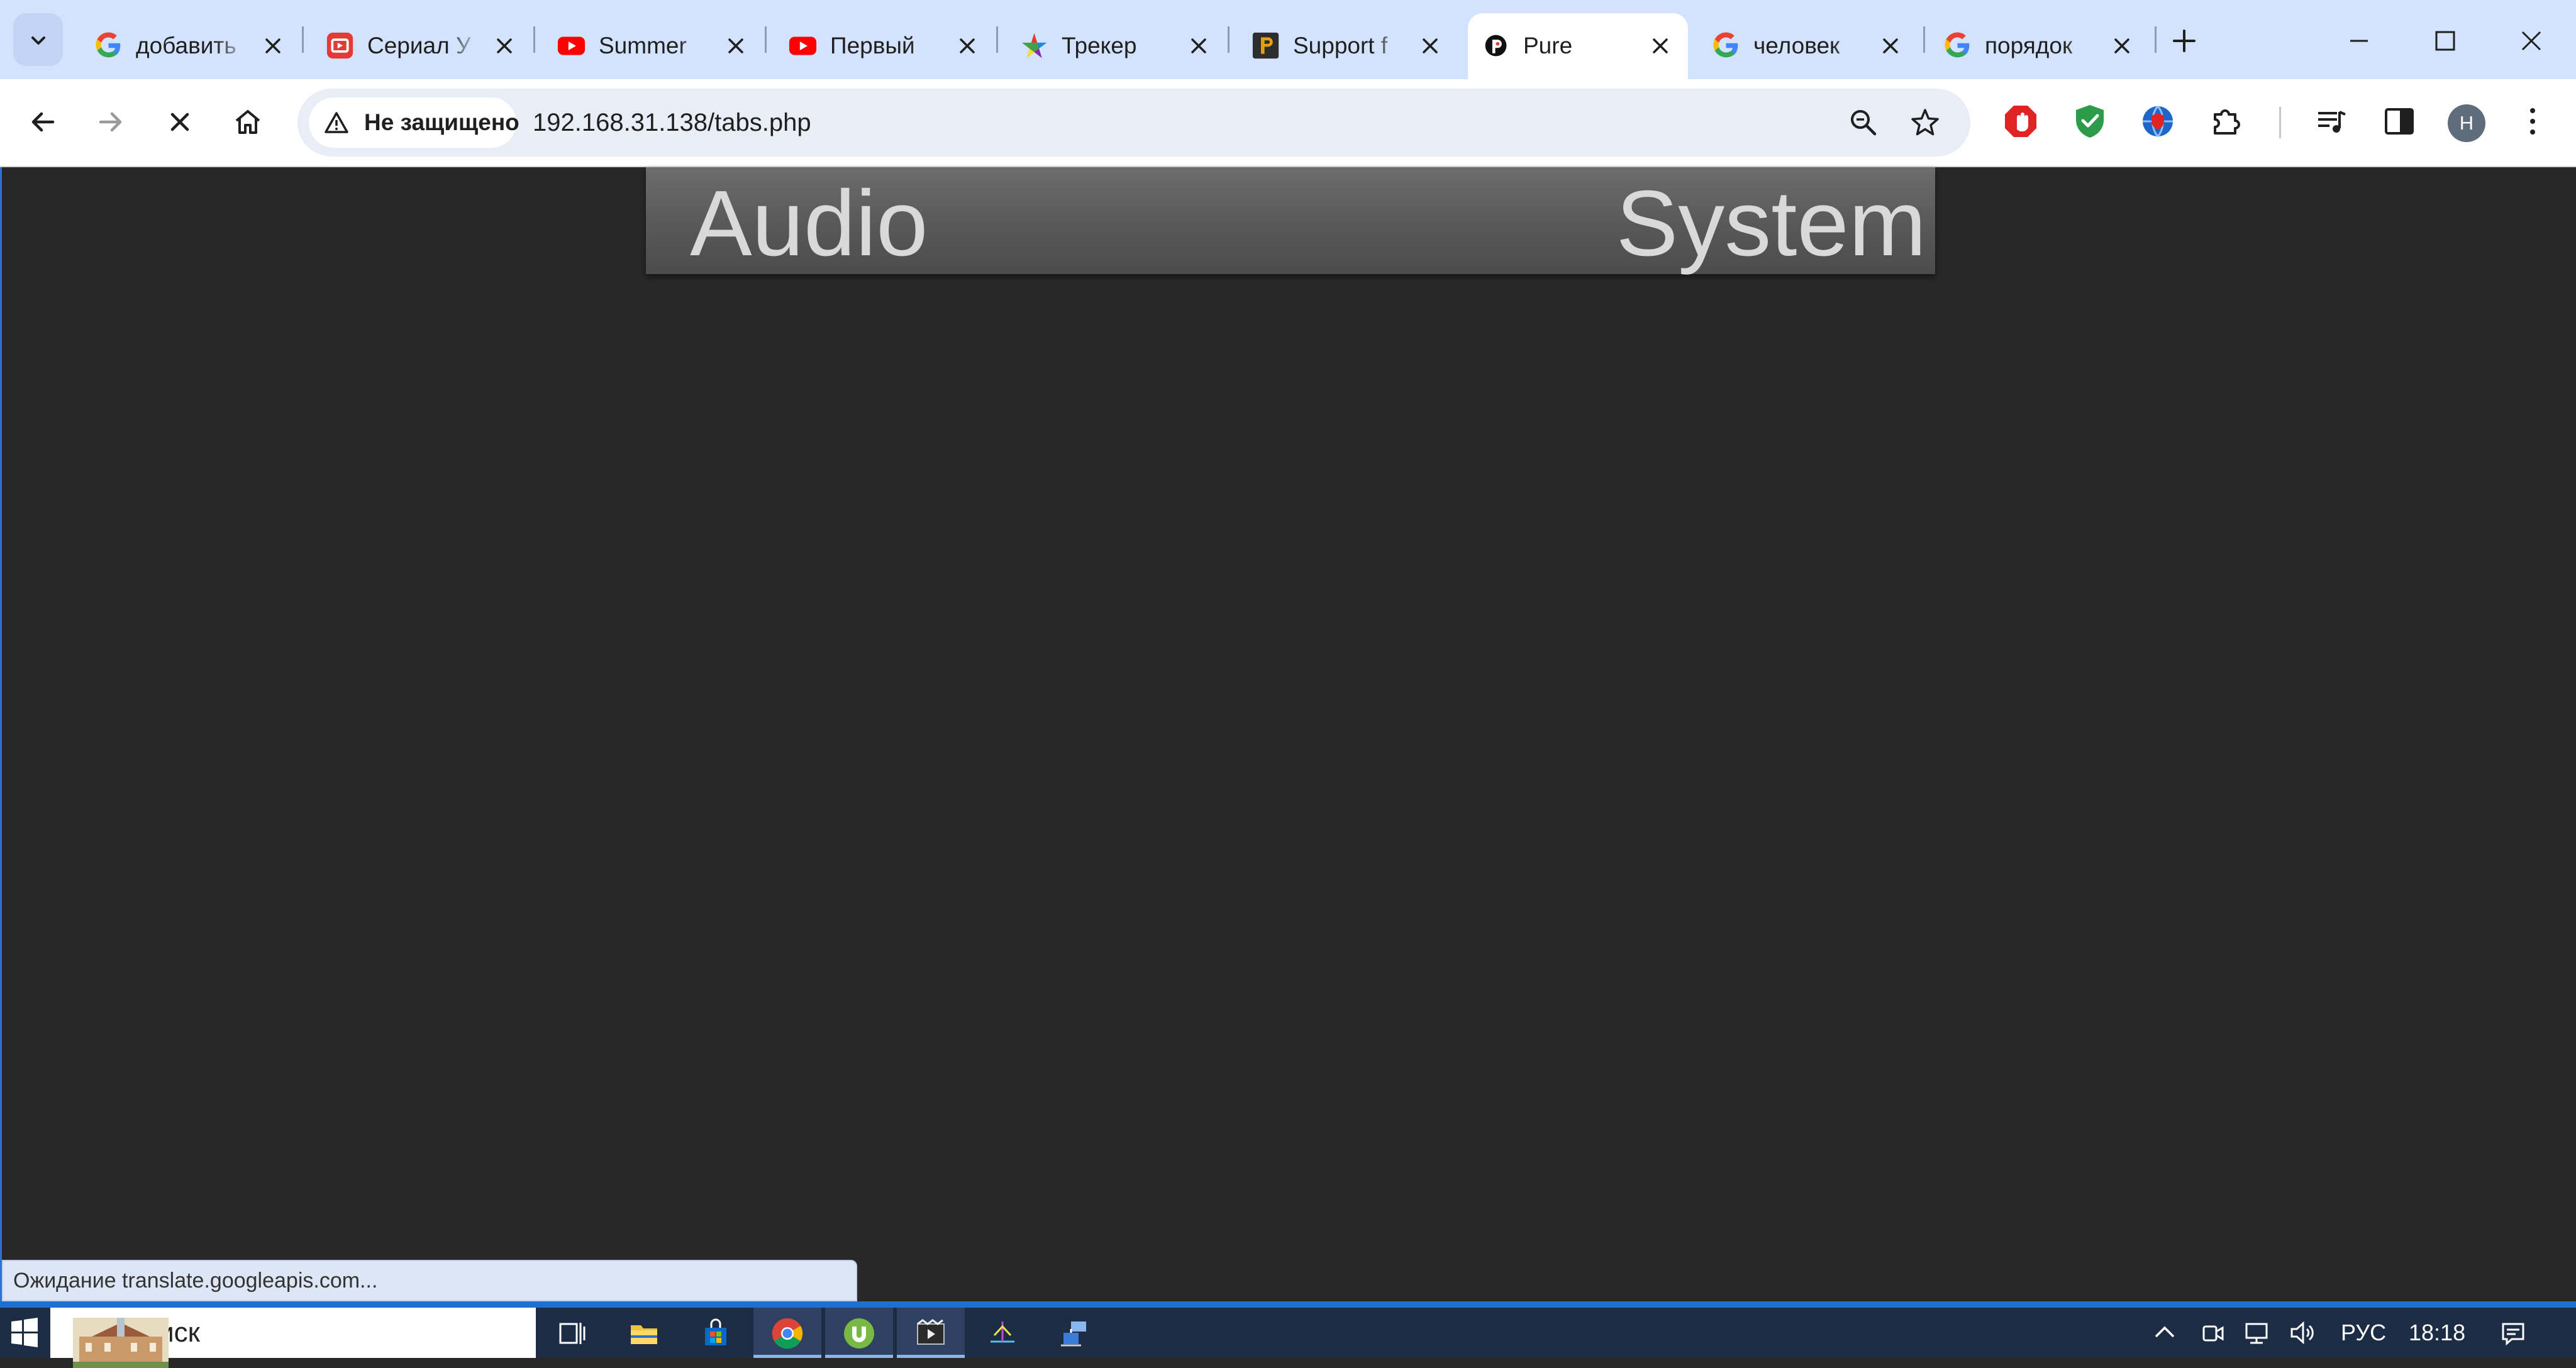 Image resolution: width=2576 pixels, height=1368 pixels. What do you see at coordinates (2531, 41) in the screenshot?
I see `close-window-icon` at bounding box center [2531, 41].